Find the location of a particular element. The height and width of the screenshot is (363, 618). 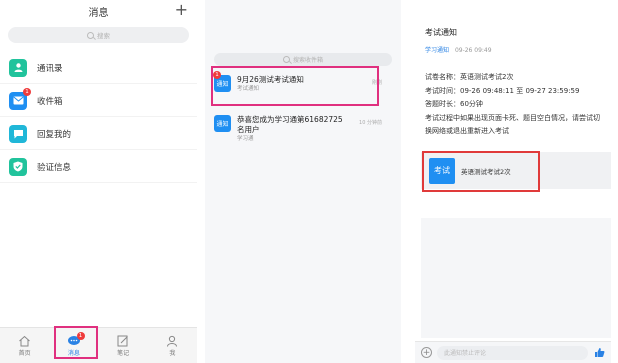

contacts-icon is located at coordinates (18, 67).